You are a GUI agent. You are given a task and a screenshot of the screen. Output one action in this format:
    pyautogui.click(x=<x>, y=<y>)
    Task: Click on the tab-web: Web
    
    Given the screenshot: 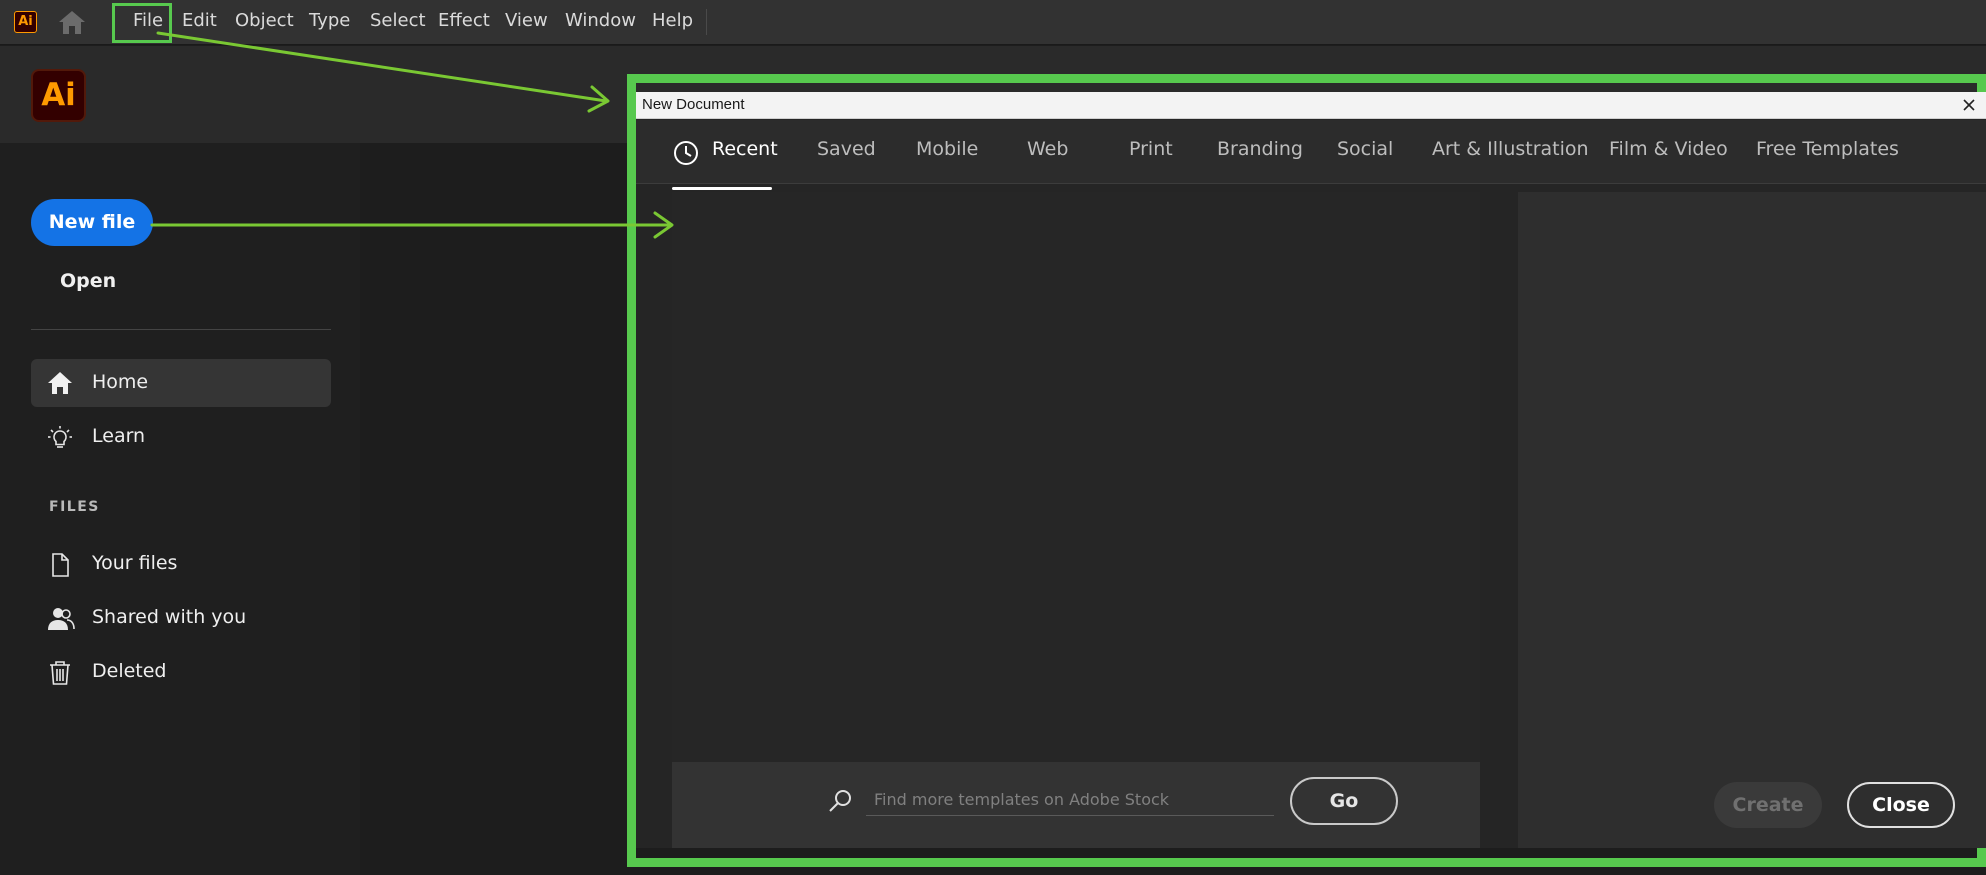 What is the action you would take?
    pyautogui.click(x=1047, y=149)
    